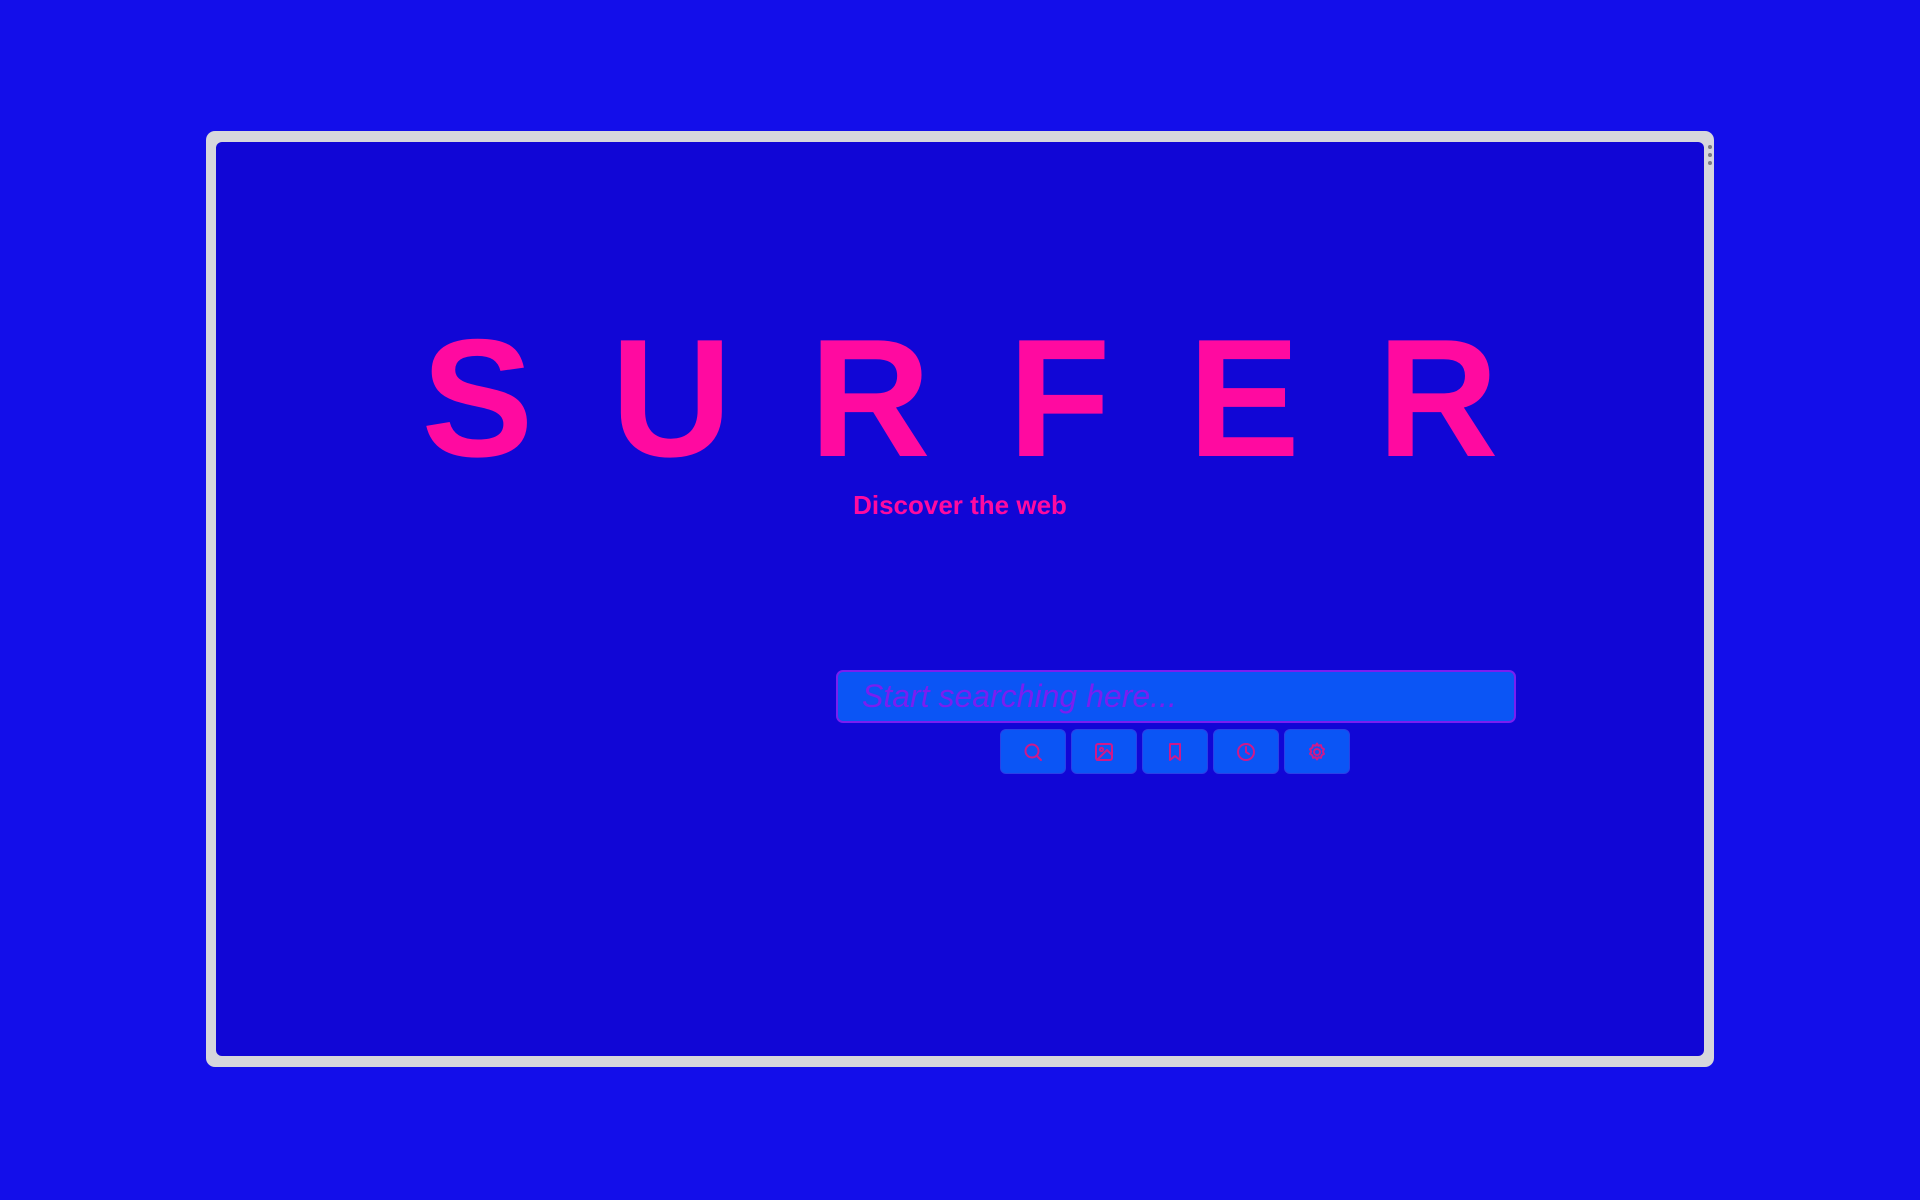 This screenshot has height=1200, width=1920. I want to click on search-button, so click(1033, 751).